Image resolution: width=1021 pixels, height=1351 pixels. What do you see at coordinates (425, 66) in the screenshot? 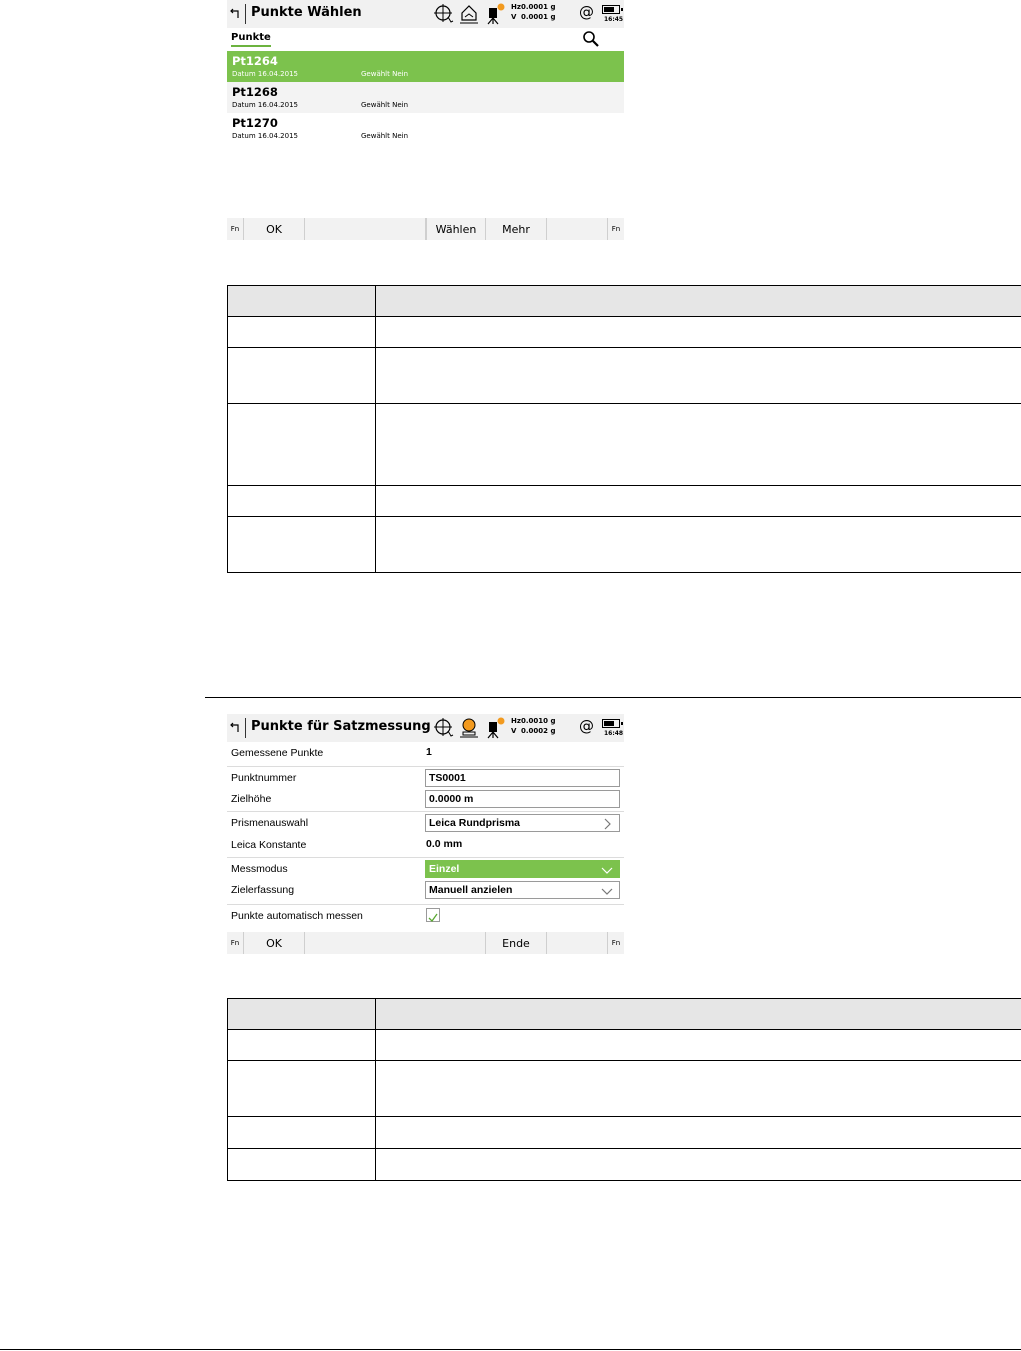
I see `list-item: Pt1264 Datum 16.04.2015 Gewählt Nein` at bounding box center [425, 66].